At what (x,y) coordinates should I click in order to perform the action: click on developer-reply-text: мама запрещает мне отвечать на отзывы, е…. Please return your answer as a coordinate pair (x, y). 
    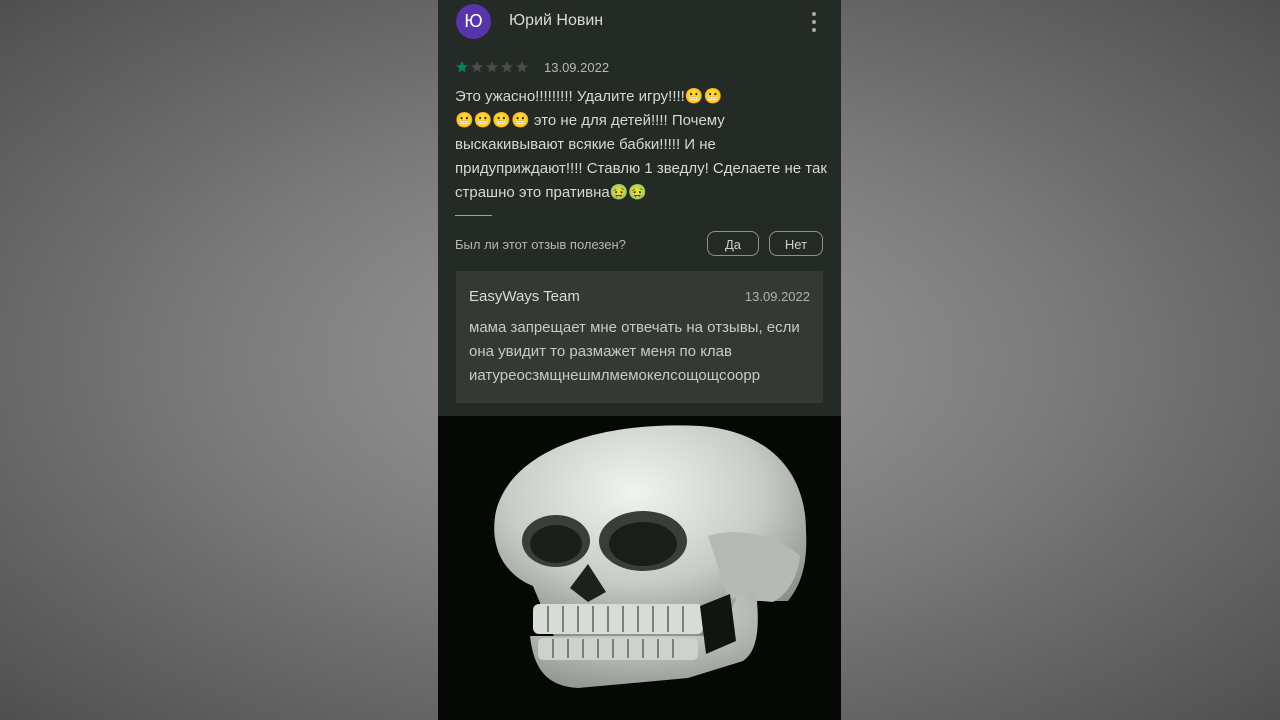
    Looking at the image, I should click on (634, 351).